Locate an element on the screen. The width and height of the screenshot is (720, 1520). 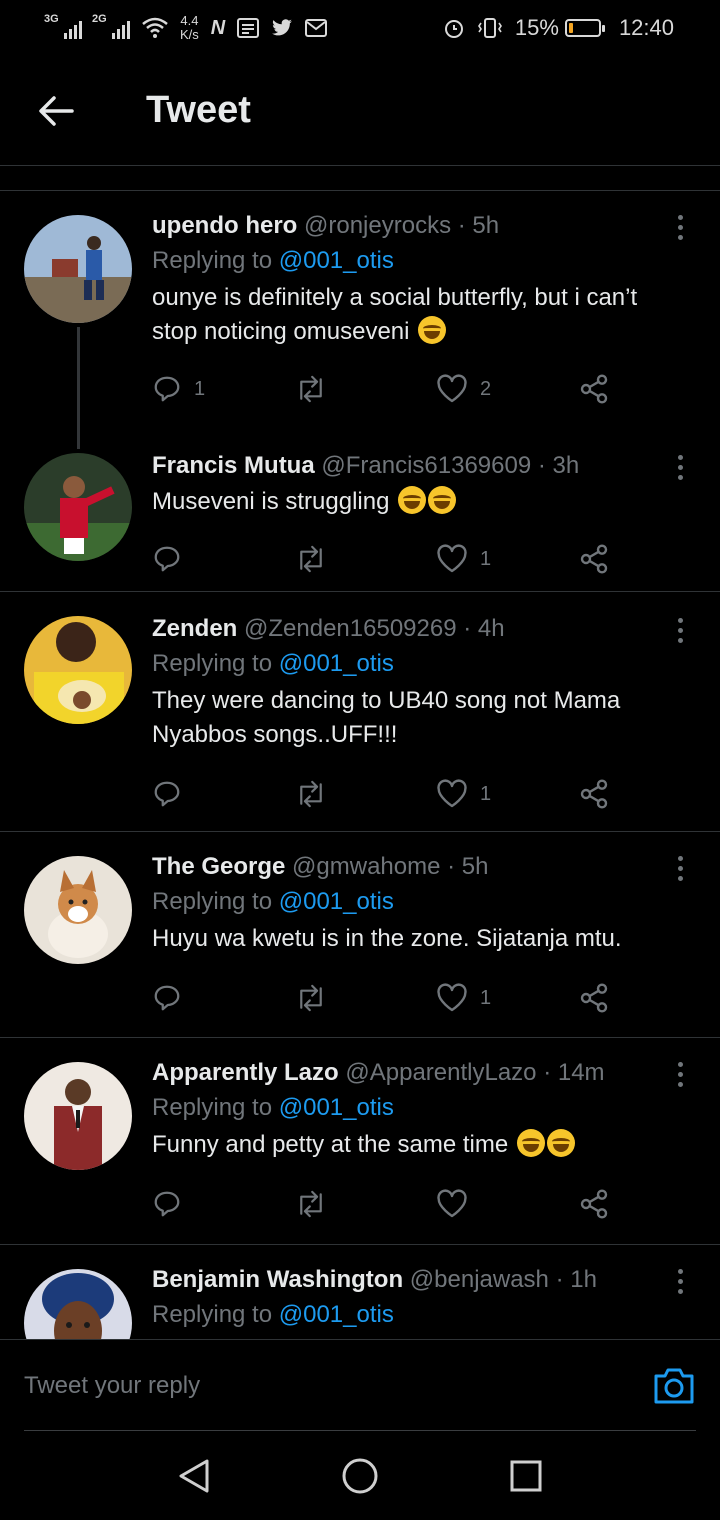
like-count: 2 is located at coordinates (486, 388).